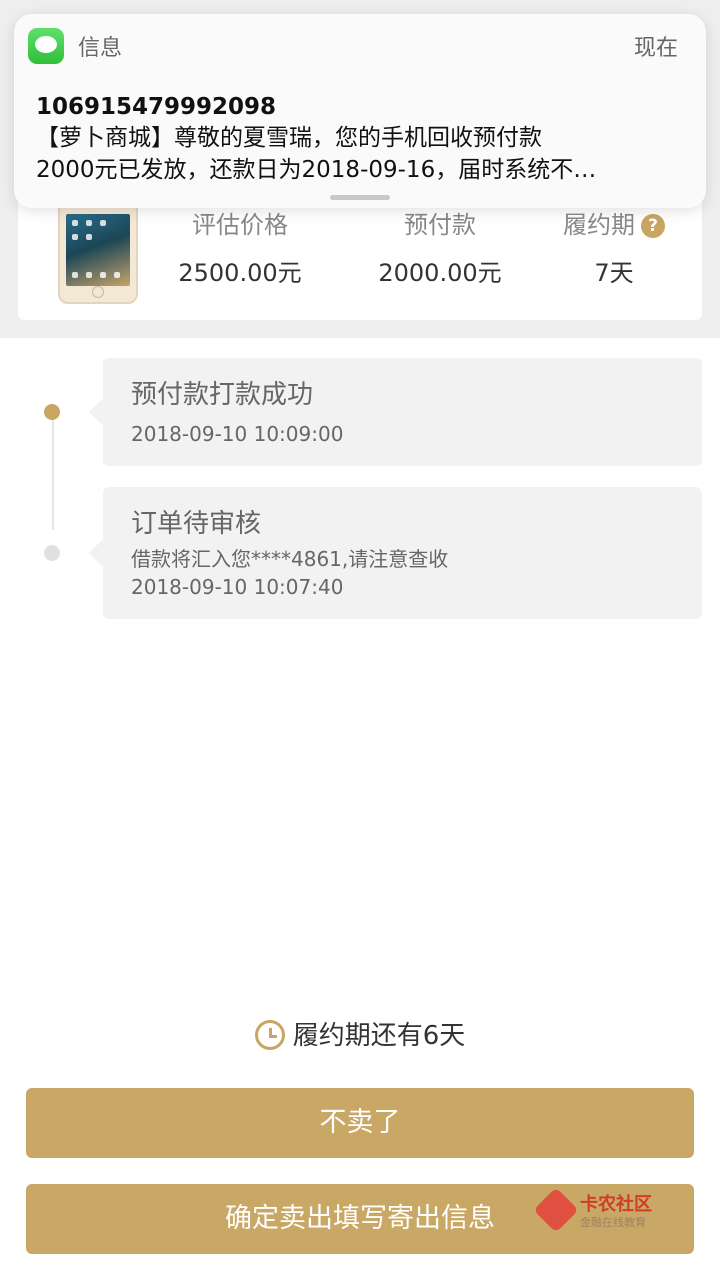  I want to click on timeline-item-time: 2018-09-10 10:07:40, so click(237, 587).